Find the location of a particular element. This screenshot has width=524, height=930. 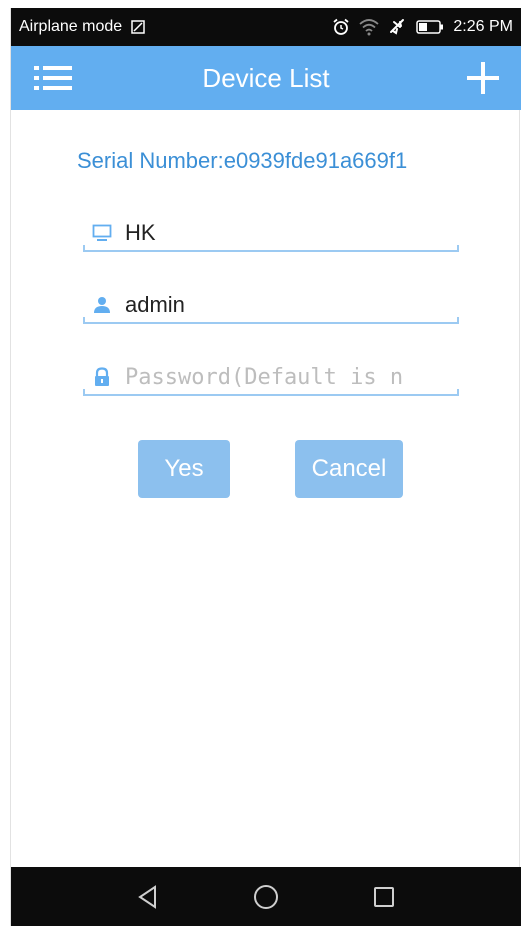

password-input is located at coordinates (288, 377).